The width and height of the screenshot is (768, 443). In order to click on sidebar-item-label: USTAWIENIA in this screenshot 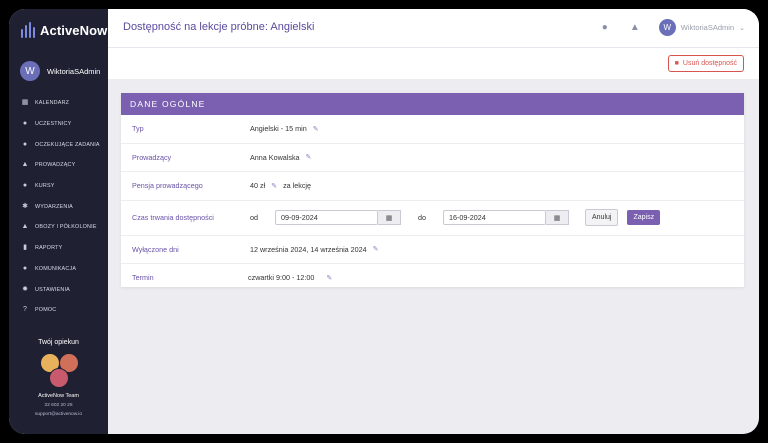, I will do `click(52, 289)`.